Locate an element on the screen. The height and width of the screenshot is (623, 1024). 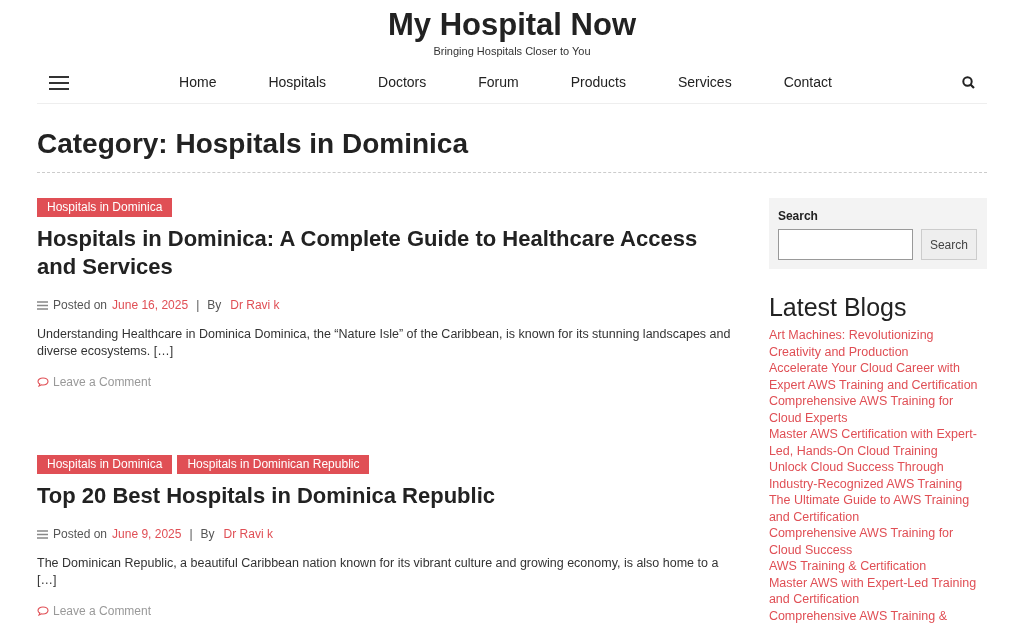
search-label: Search is located at coordinates (798, 216).